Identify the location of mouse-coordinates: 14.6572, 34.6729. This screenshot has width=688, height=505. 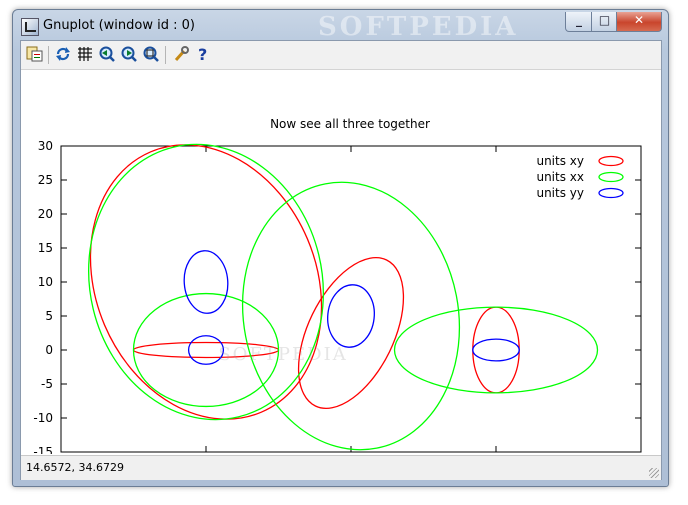
(75, 467).